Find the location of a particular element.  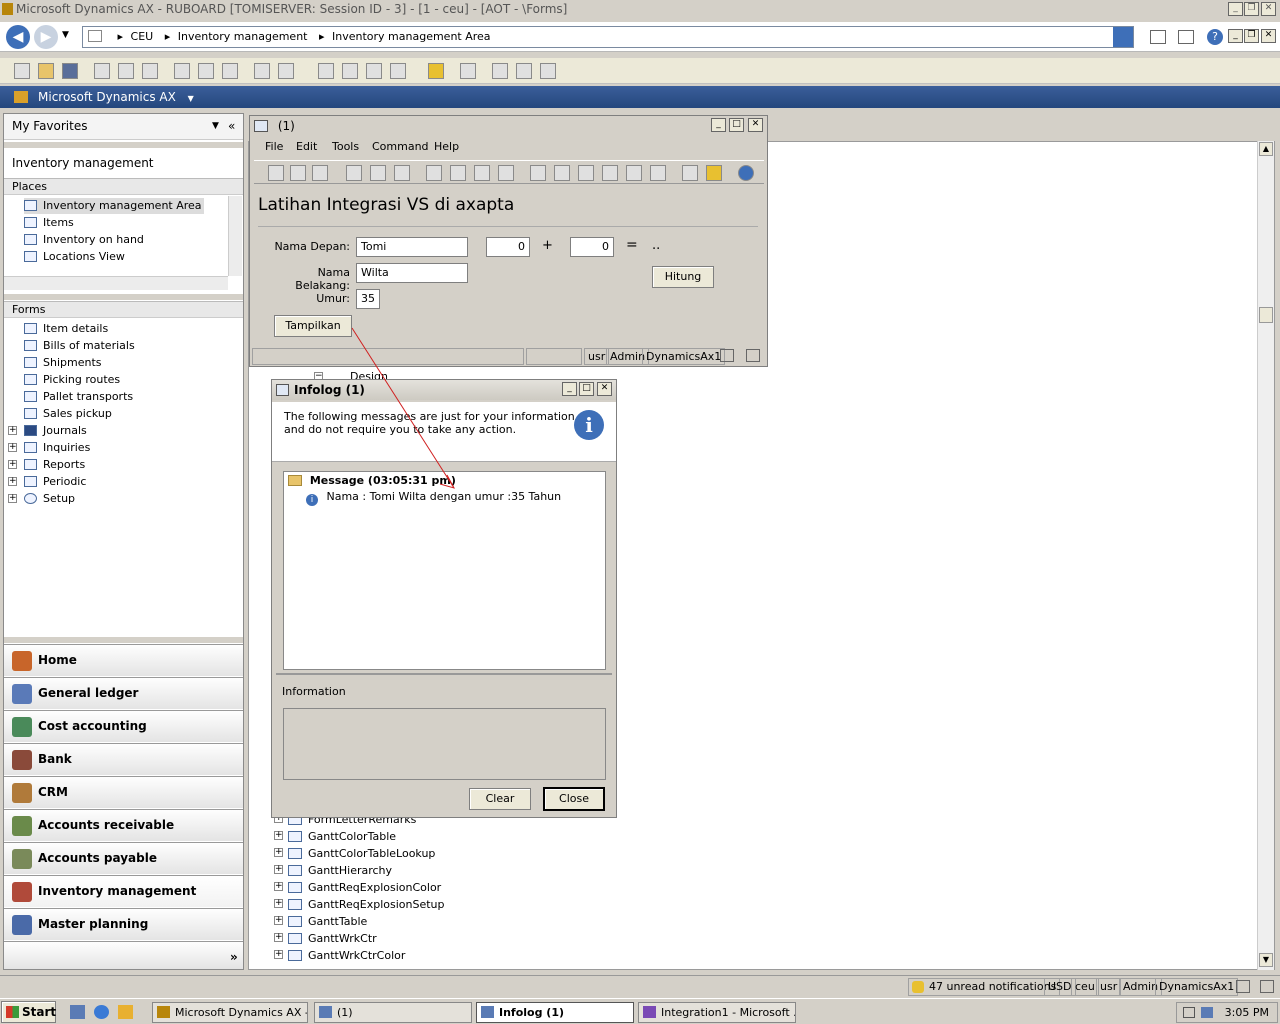

quicklaunch-desktop-icon is located at coordinates (77, 1012).